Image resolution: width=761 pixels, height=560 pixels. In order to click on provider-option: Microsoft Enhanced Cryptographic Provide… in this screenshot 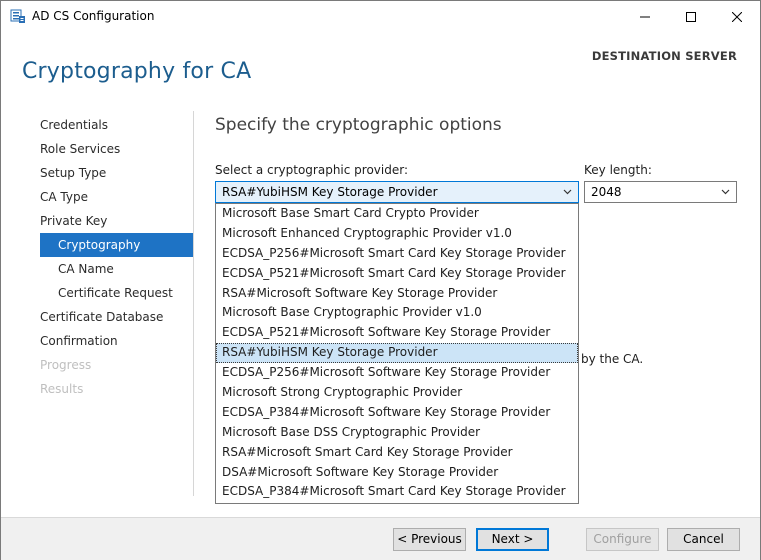, I will do `click(397, 234)`.